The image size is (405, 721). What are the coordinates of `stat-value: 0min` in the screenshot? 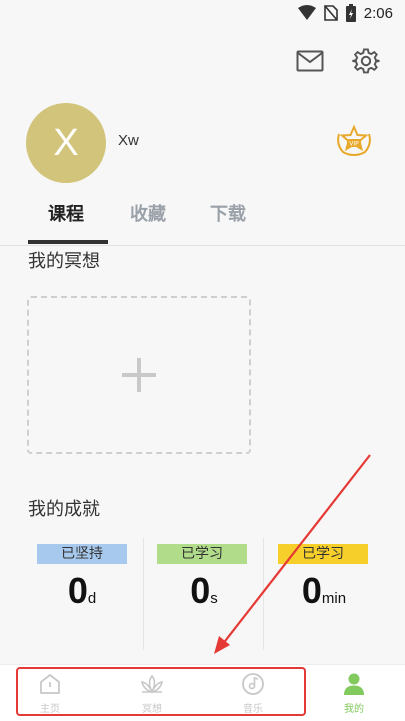 It's located at (324, 590).